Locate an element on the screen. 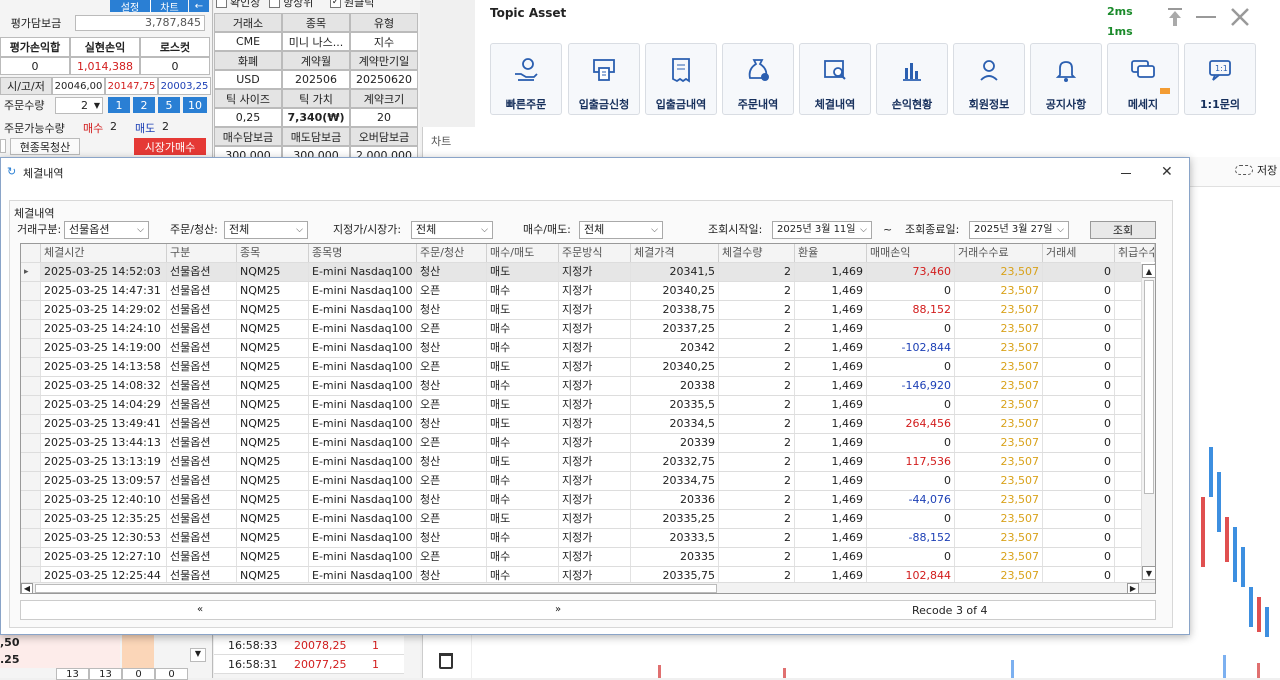 The height and width of the screenshot is (680, 1280). cell-exec-price: 20333,5 is located at coordinates (675, 538).